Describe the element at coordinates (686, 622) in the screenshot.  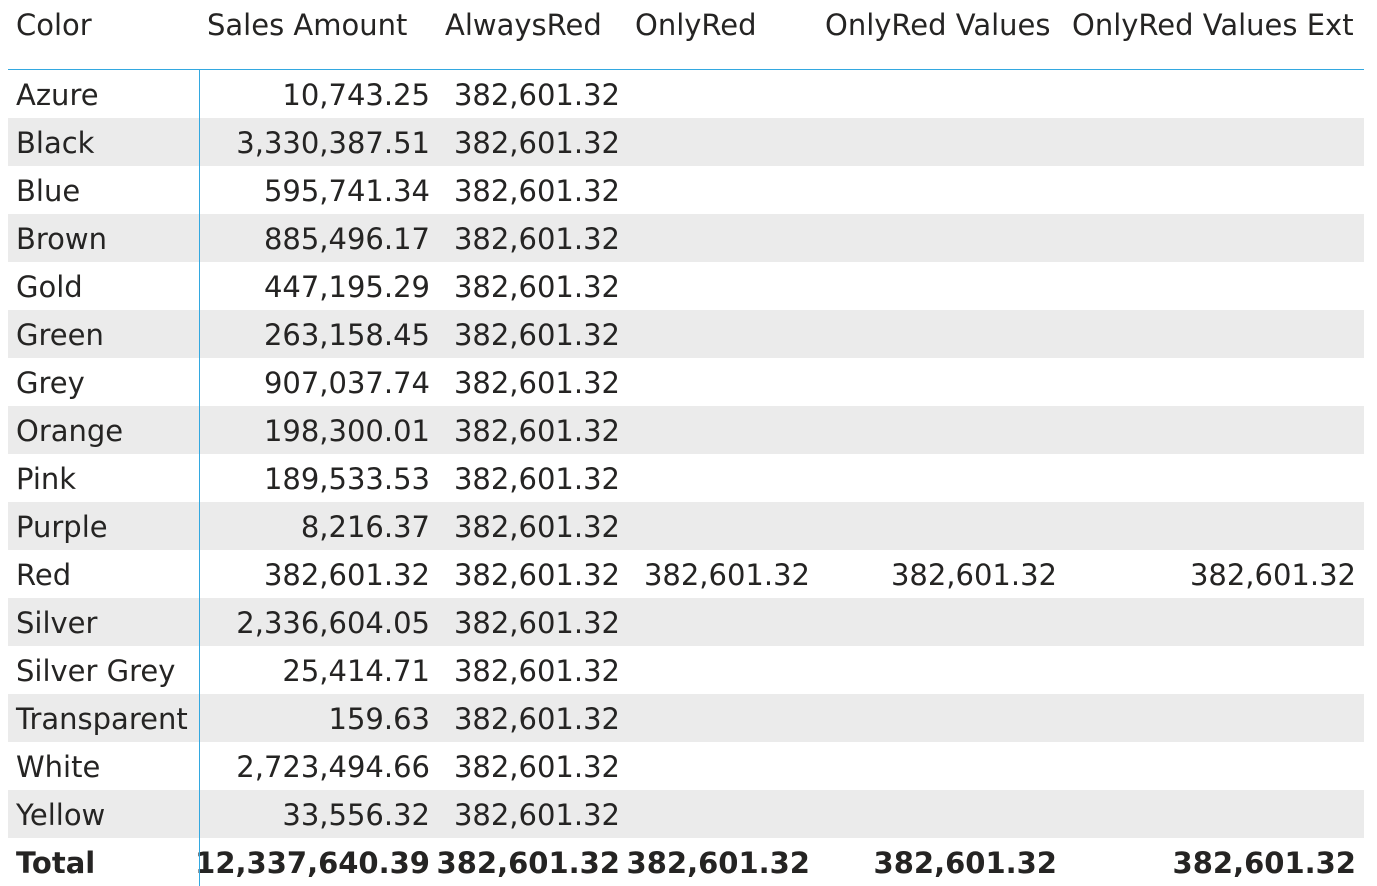
I see `table-row: Silver 2,336,604.05 382,601.32` at that location.